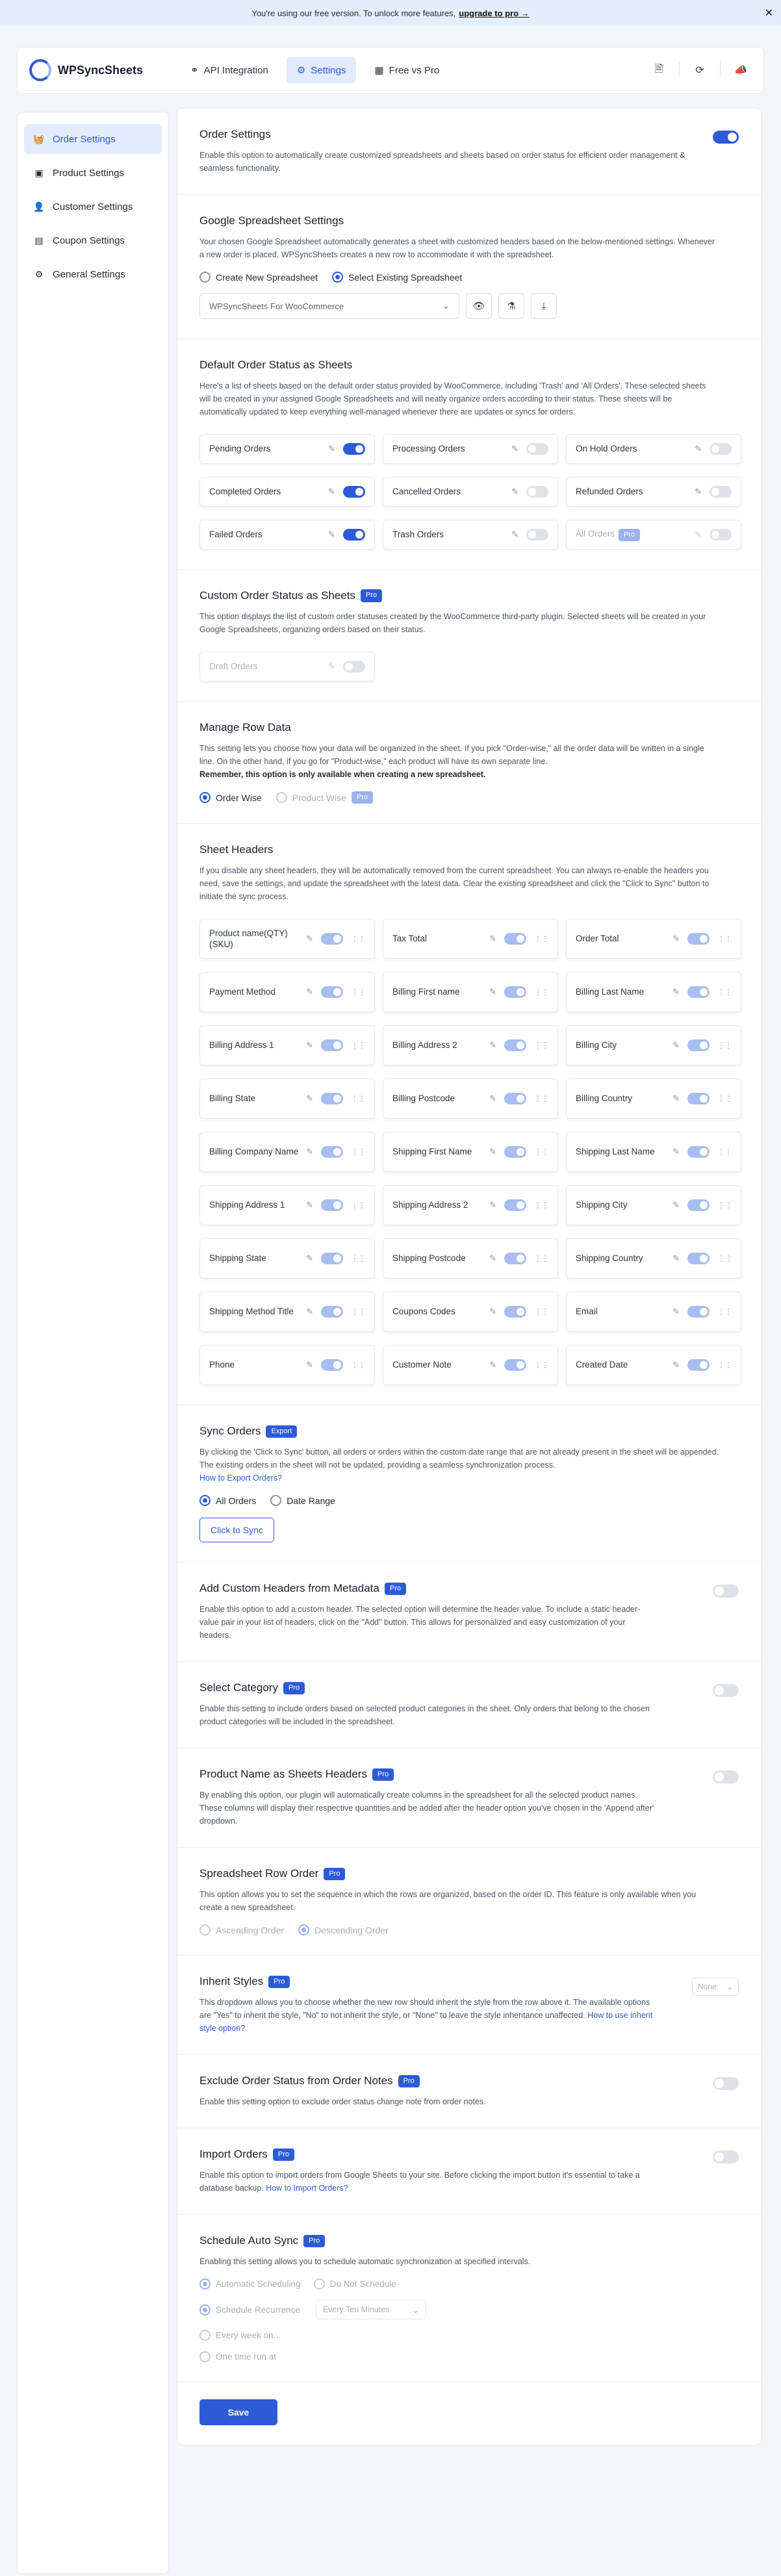 The height and width of the screenshot is (2576, 781). I want to click on order-settings-toggle, so click(726, 137).